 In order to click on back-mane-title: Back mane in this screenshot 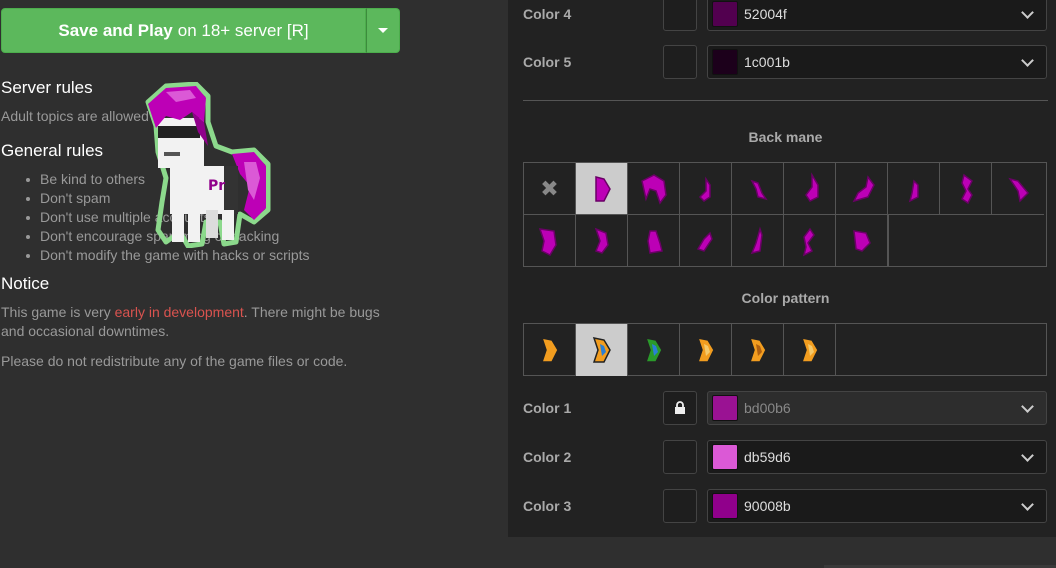, I will do `click(785, 137)`.